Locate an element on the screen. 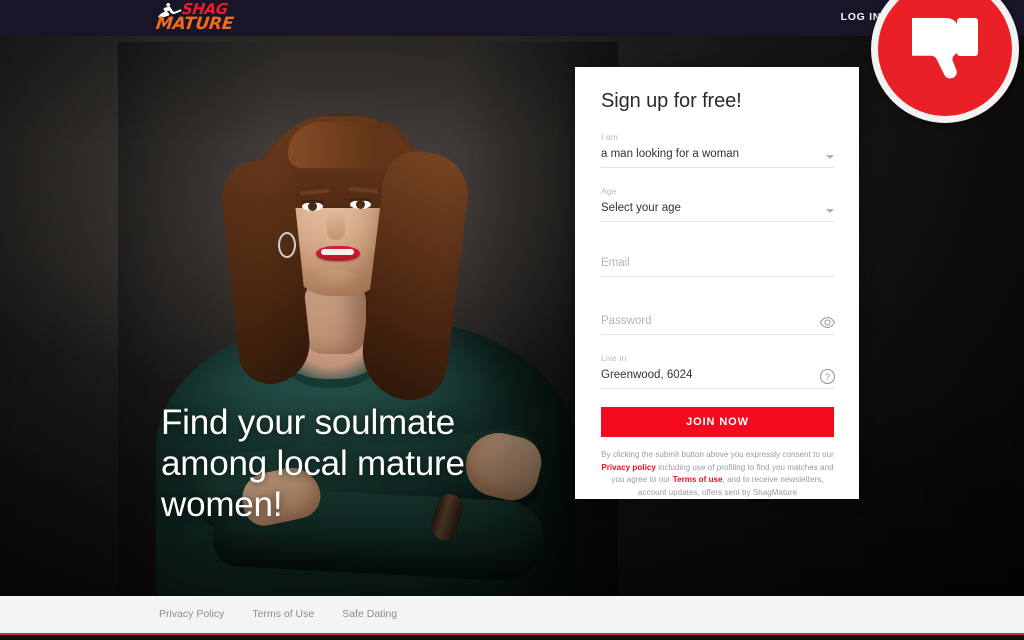 This screenshot has height=640, width=1024. teeth is located at coordinates (337, 252).